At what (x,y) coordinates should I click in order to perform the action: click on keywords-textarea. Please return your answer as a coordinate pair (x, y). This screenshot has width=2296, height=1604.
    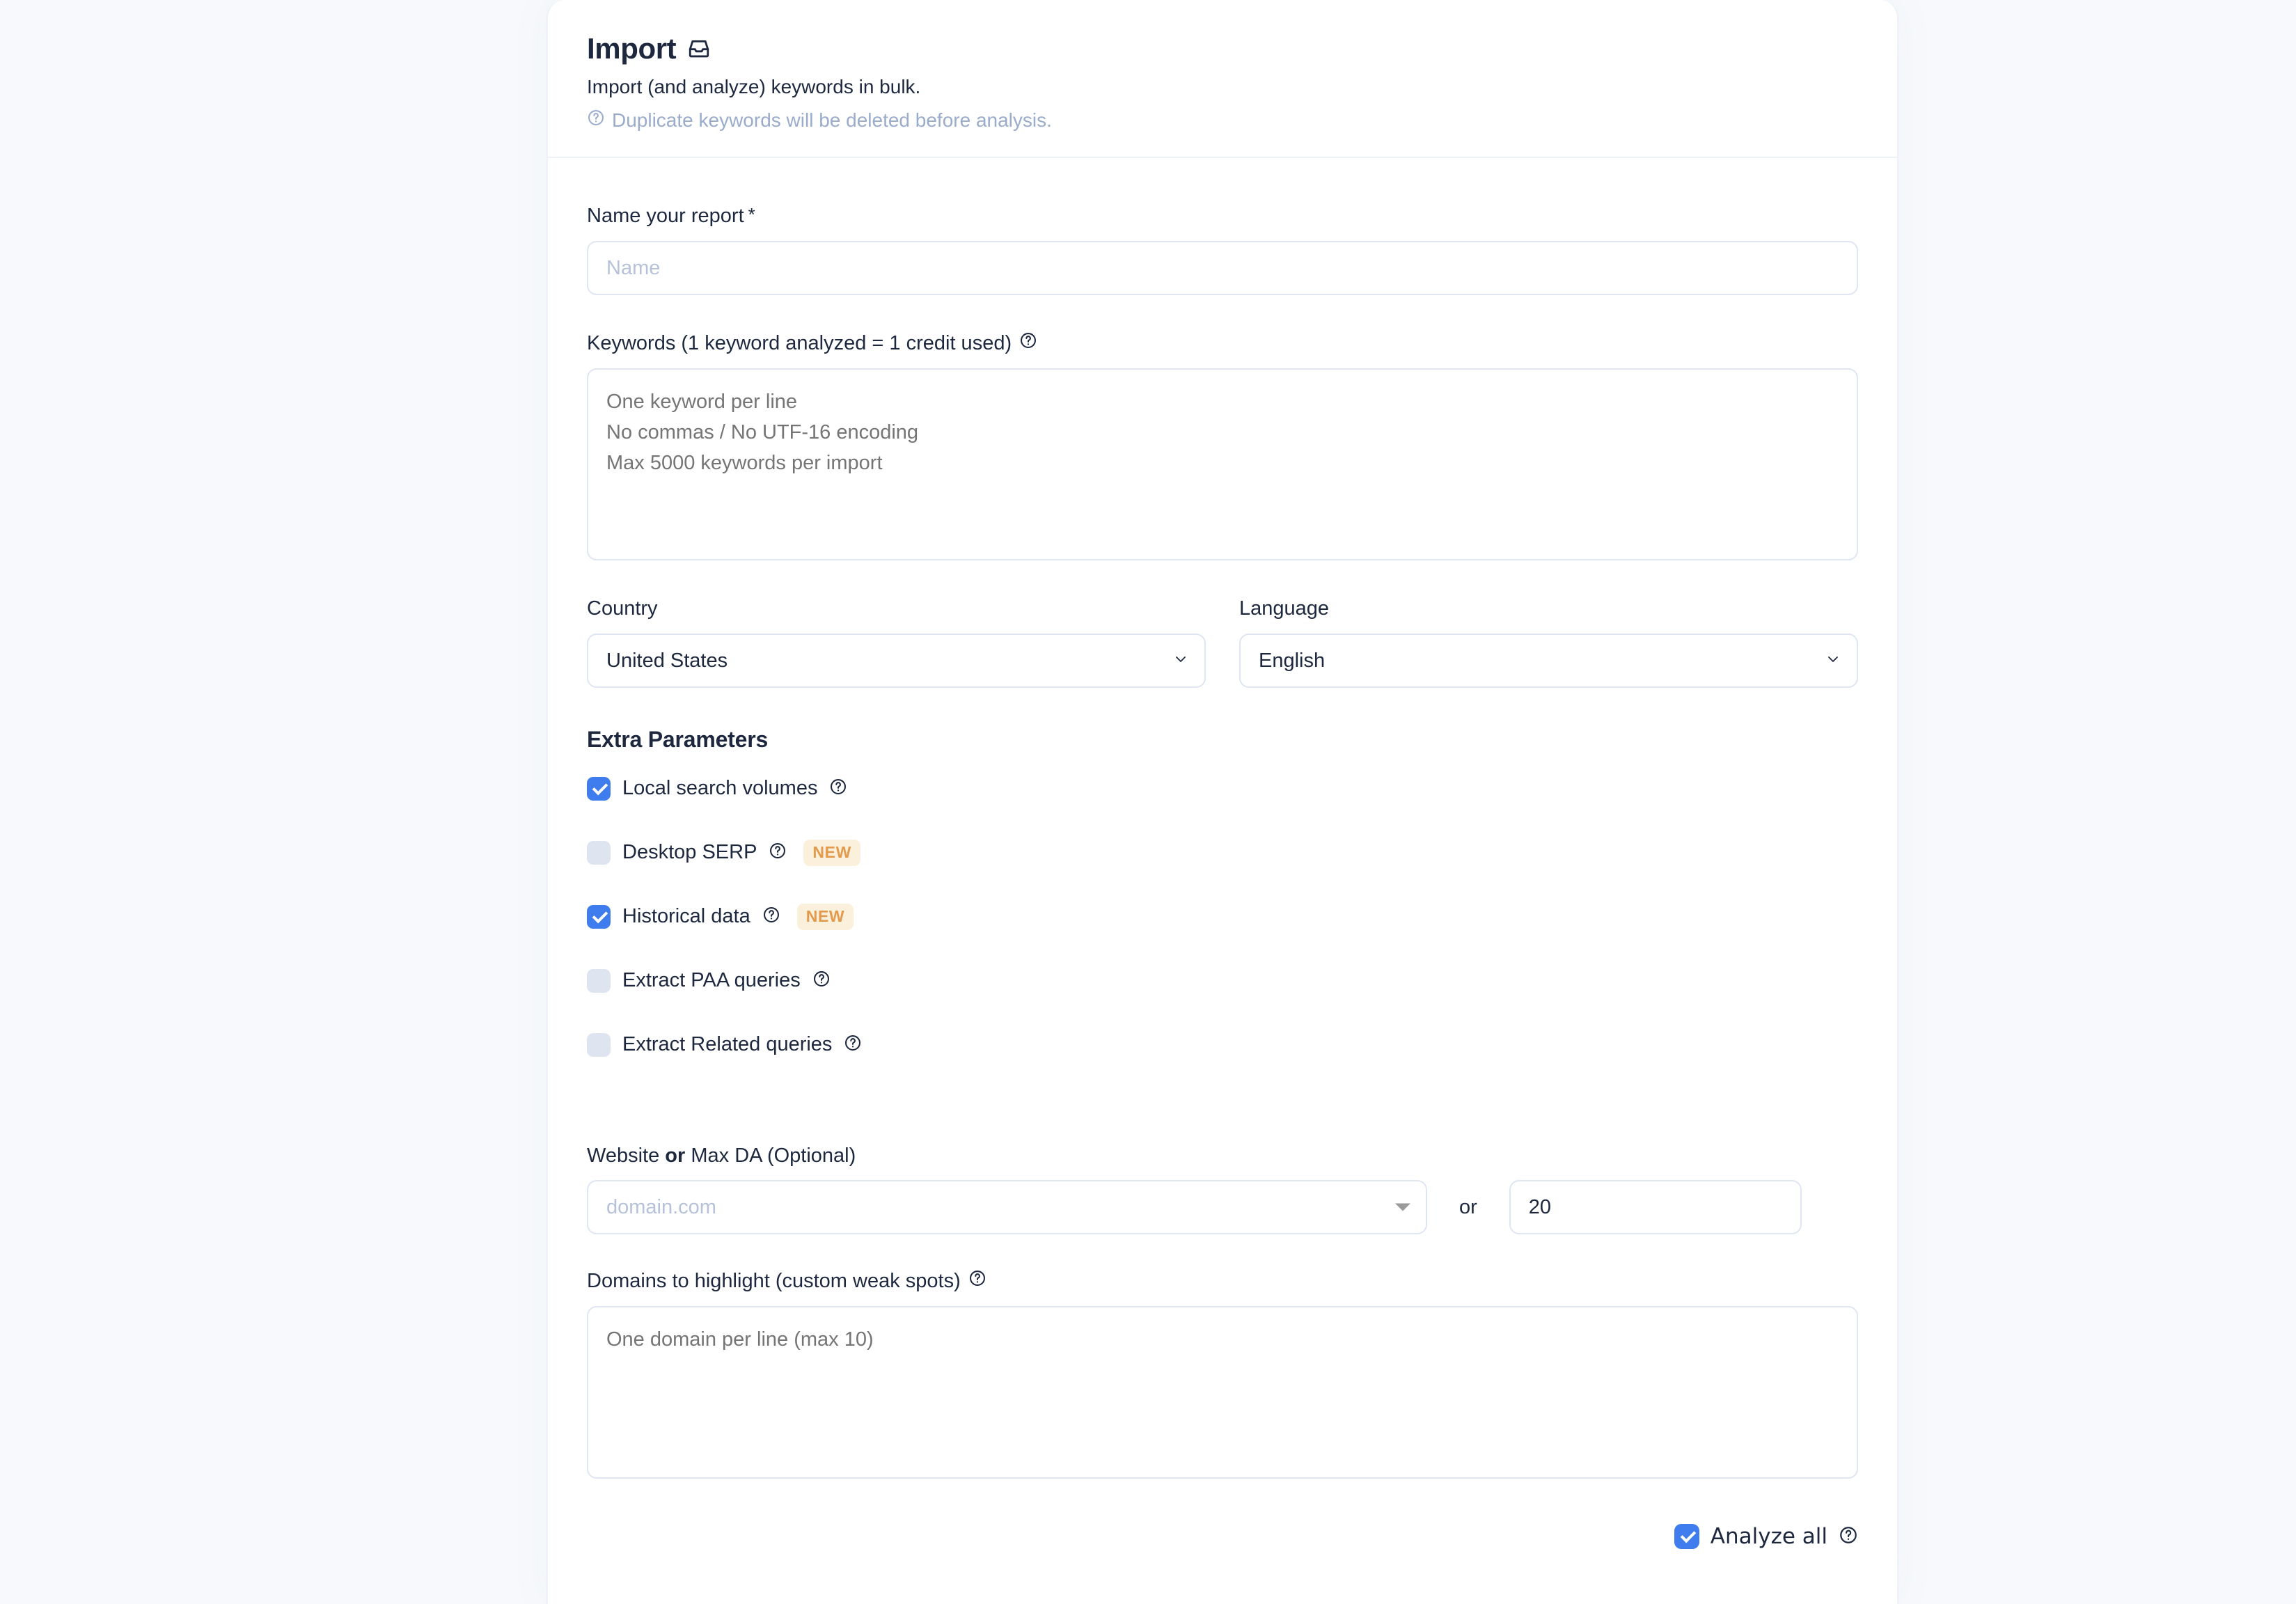
    Looking at the image, I should click on (1222, 464).